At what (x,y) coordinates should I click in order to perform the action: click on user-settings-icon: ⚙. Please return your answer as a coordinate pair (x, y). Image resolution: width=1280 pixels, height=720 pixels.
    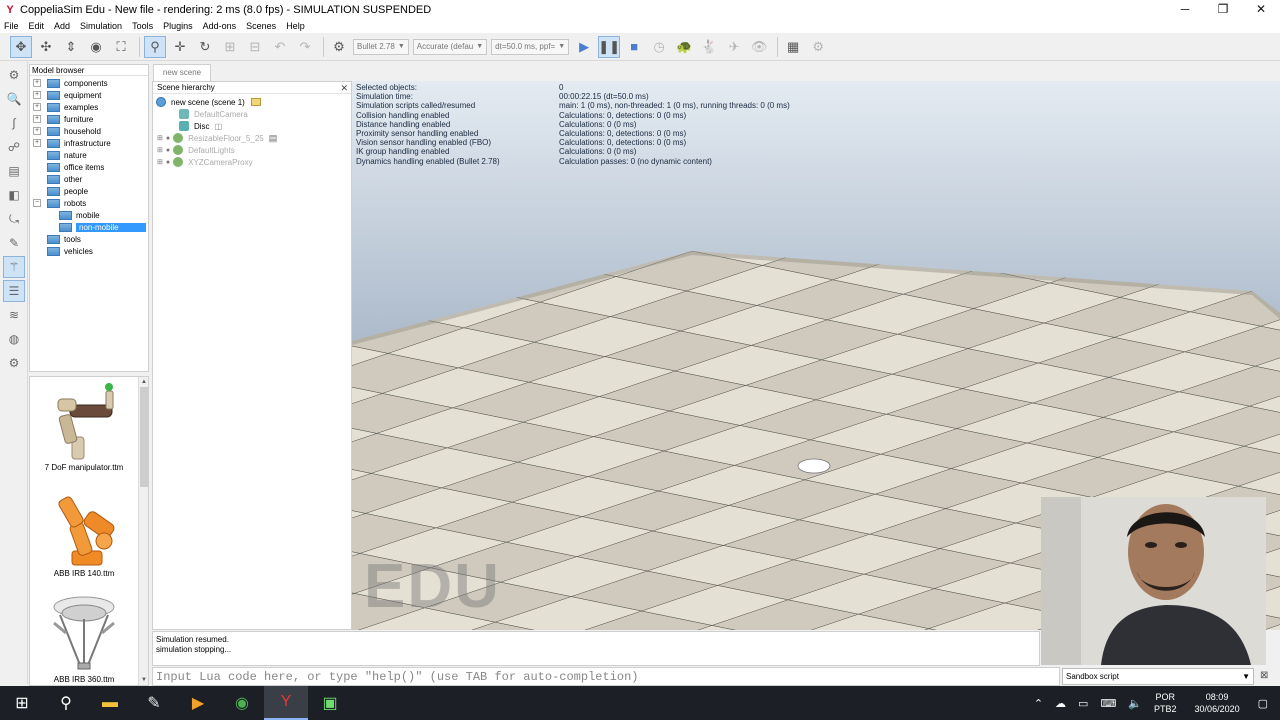
    Looking at the image, I should click on (14, 363).